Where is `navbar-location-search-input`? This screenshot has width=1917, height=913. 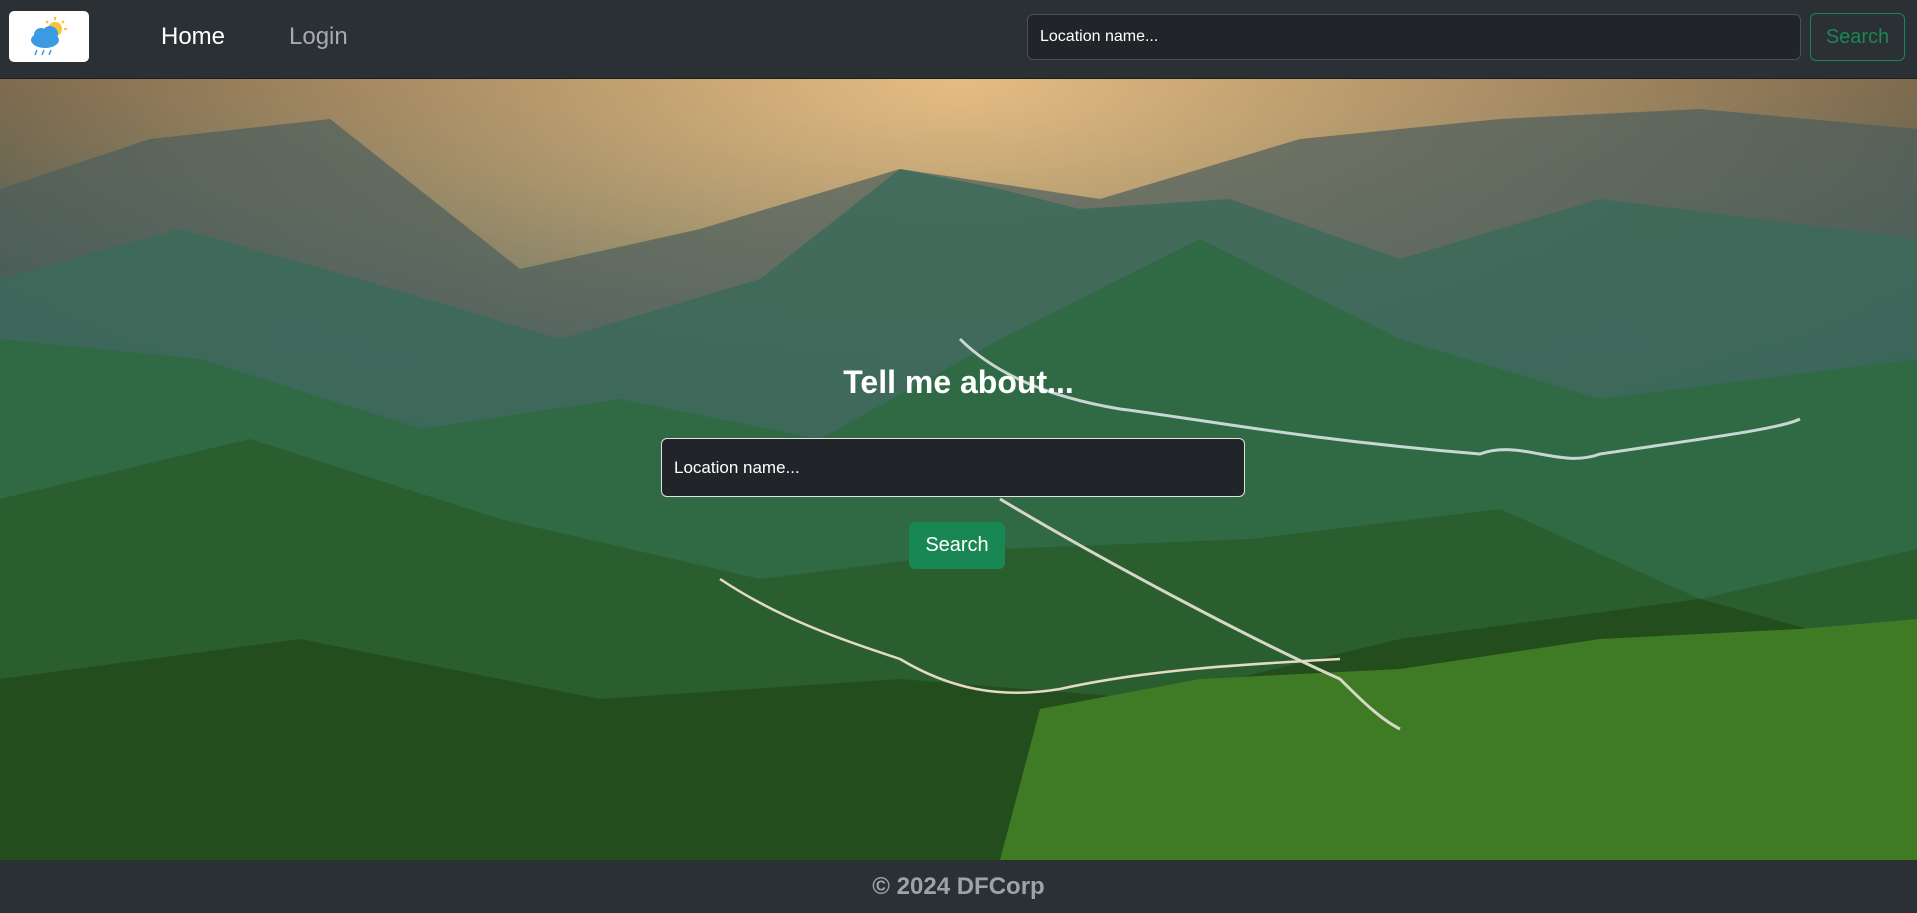
navbar-location-search-input is located at coordinates (1414, 37).